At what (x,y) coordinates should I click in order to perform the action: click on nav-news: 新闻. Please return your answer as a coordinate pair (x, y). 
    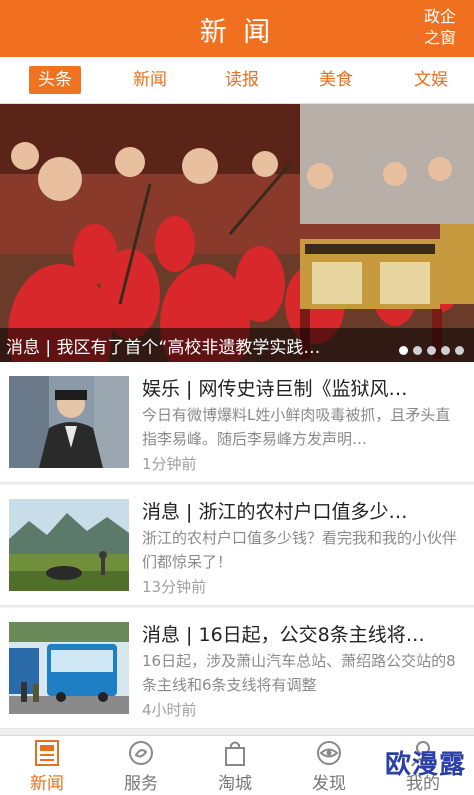
    Looking at the image, I should click on (47, 765).